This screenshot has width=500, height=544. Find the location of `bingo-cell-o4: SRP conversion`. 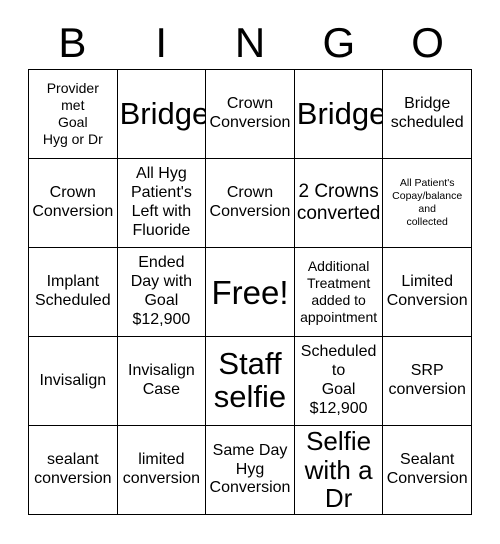

bingo-cell-o4: SRP conversion is located at coordinates (427, 381).